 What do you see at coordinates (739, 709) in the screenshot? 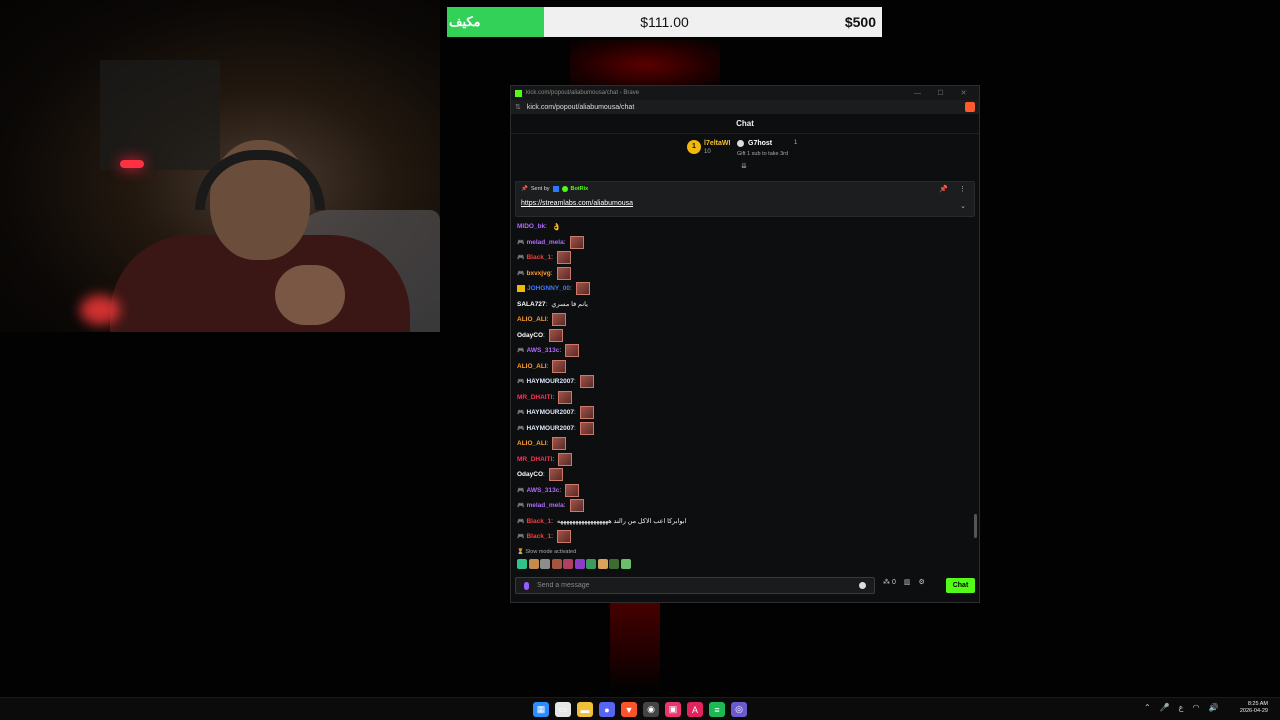
I see `obs-icon: ◎` at bounding box center [739, 709].